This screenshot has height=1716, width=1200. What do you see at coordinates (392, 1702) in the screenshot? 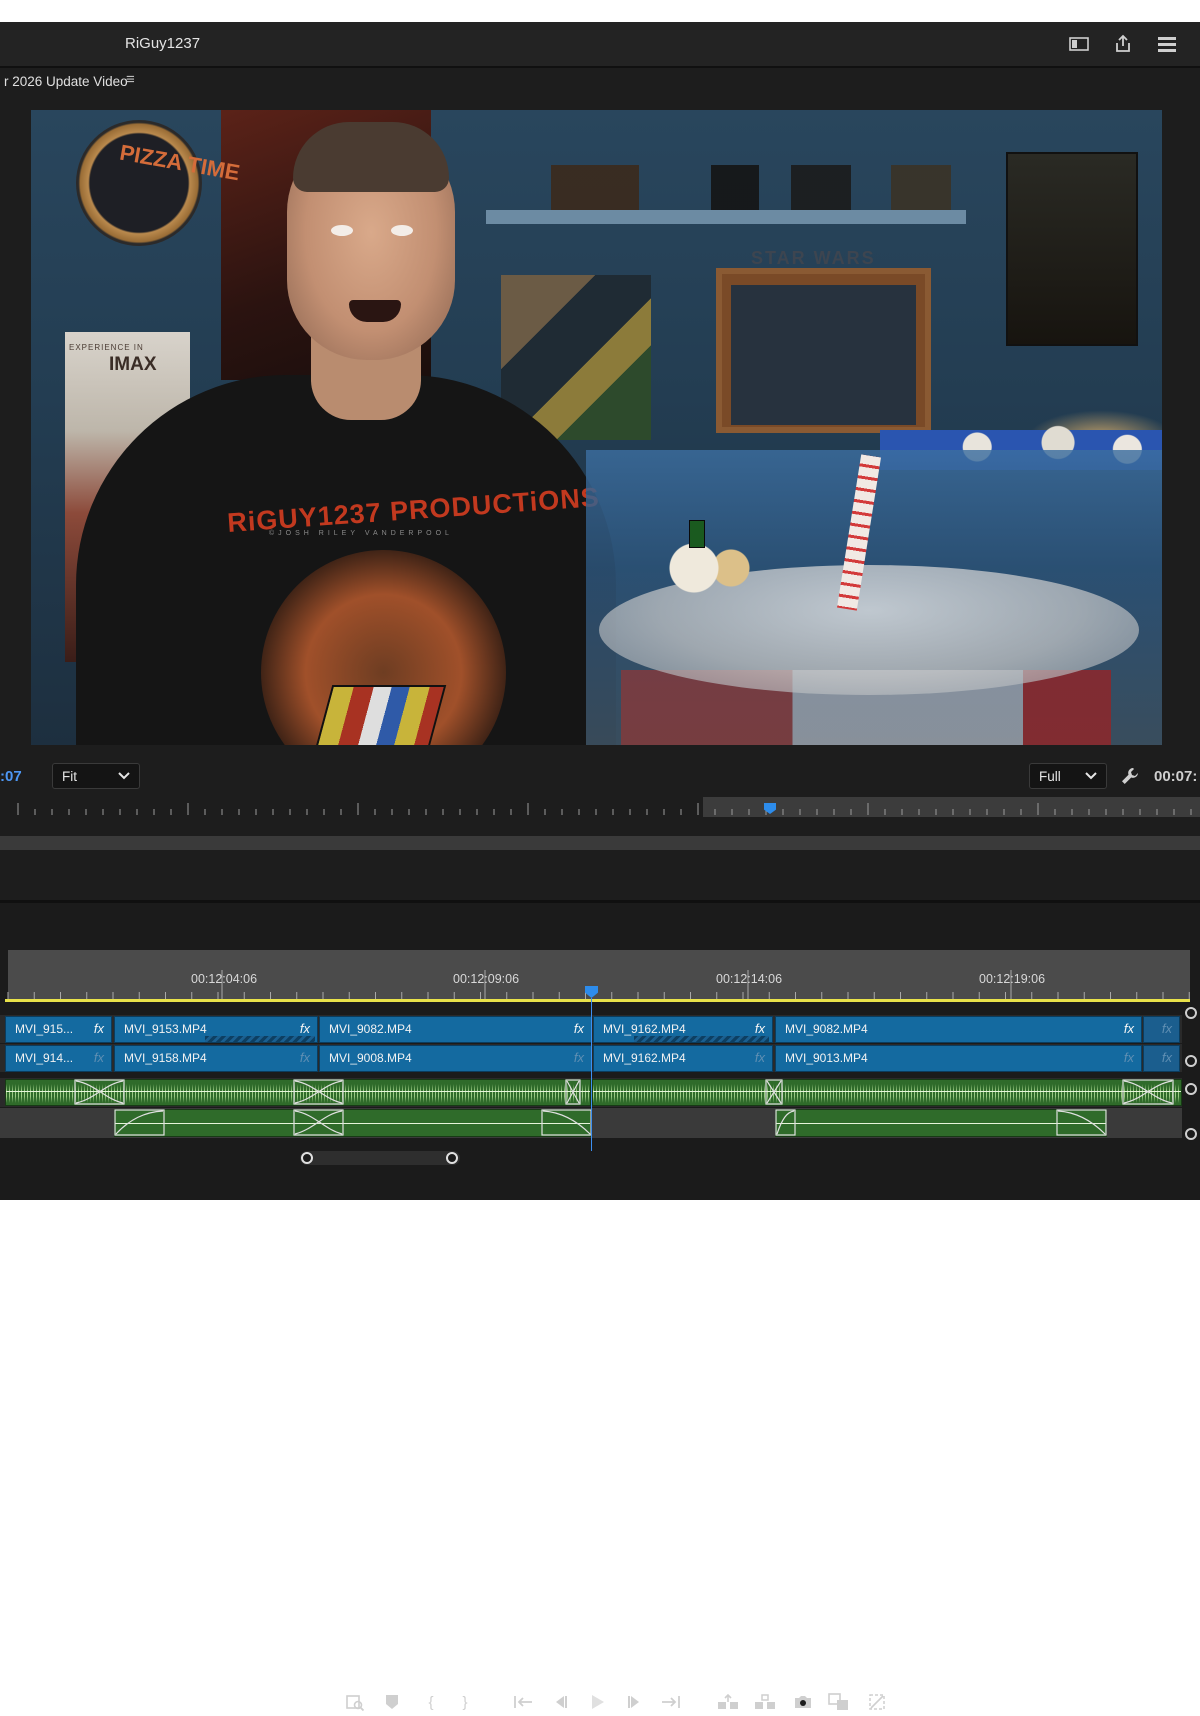
I see `add-marker-icon` at bounding box center [392, 1702].